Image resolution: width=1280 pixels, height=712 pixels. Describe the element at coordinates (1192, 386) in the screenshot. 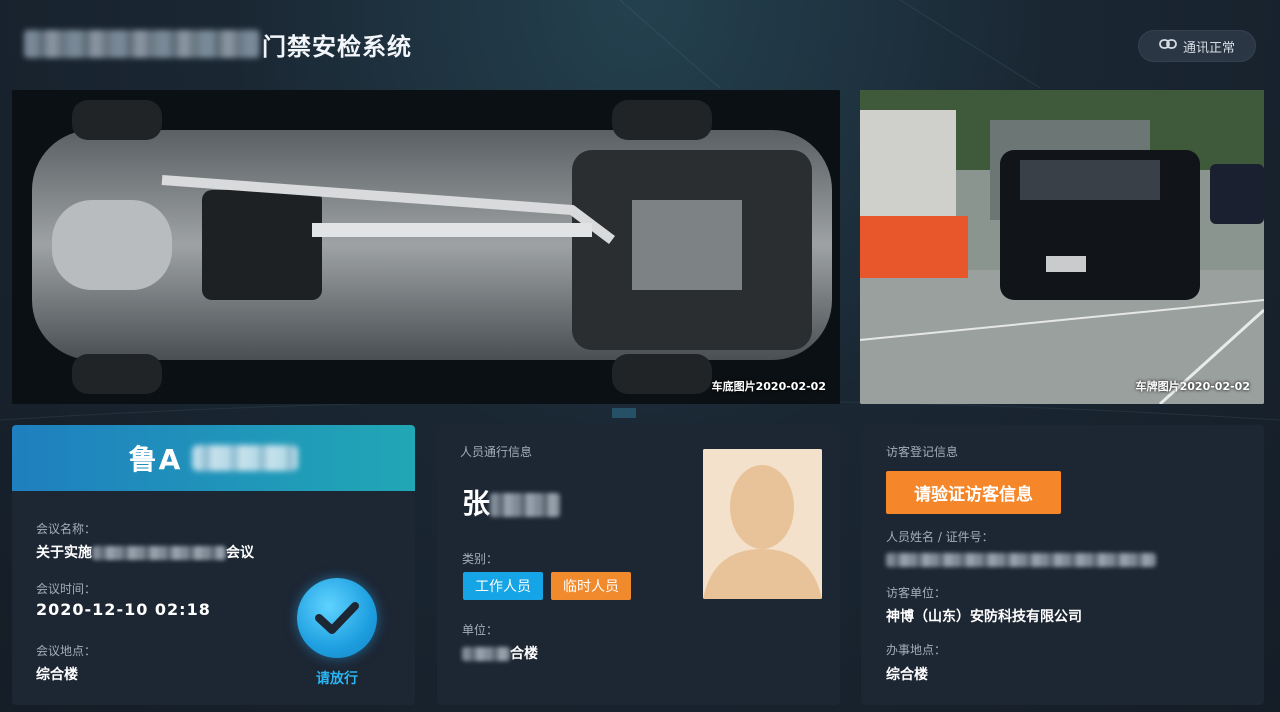

I see `plate-caption: 车牌图片2020-02-02` at that location.